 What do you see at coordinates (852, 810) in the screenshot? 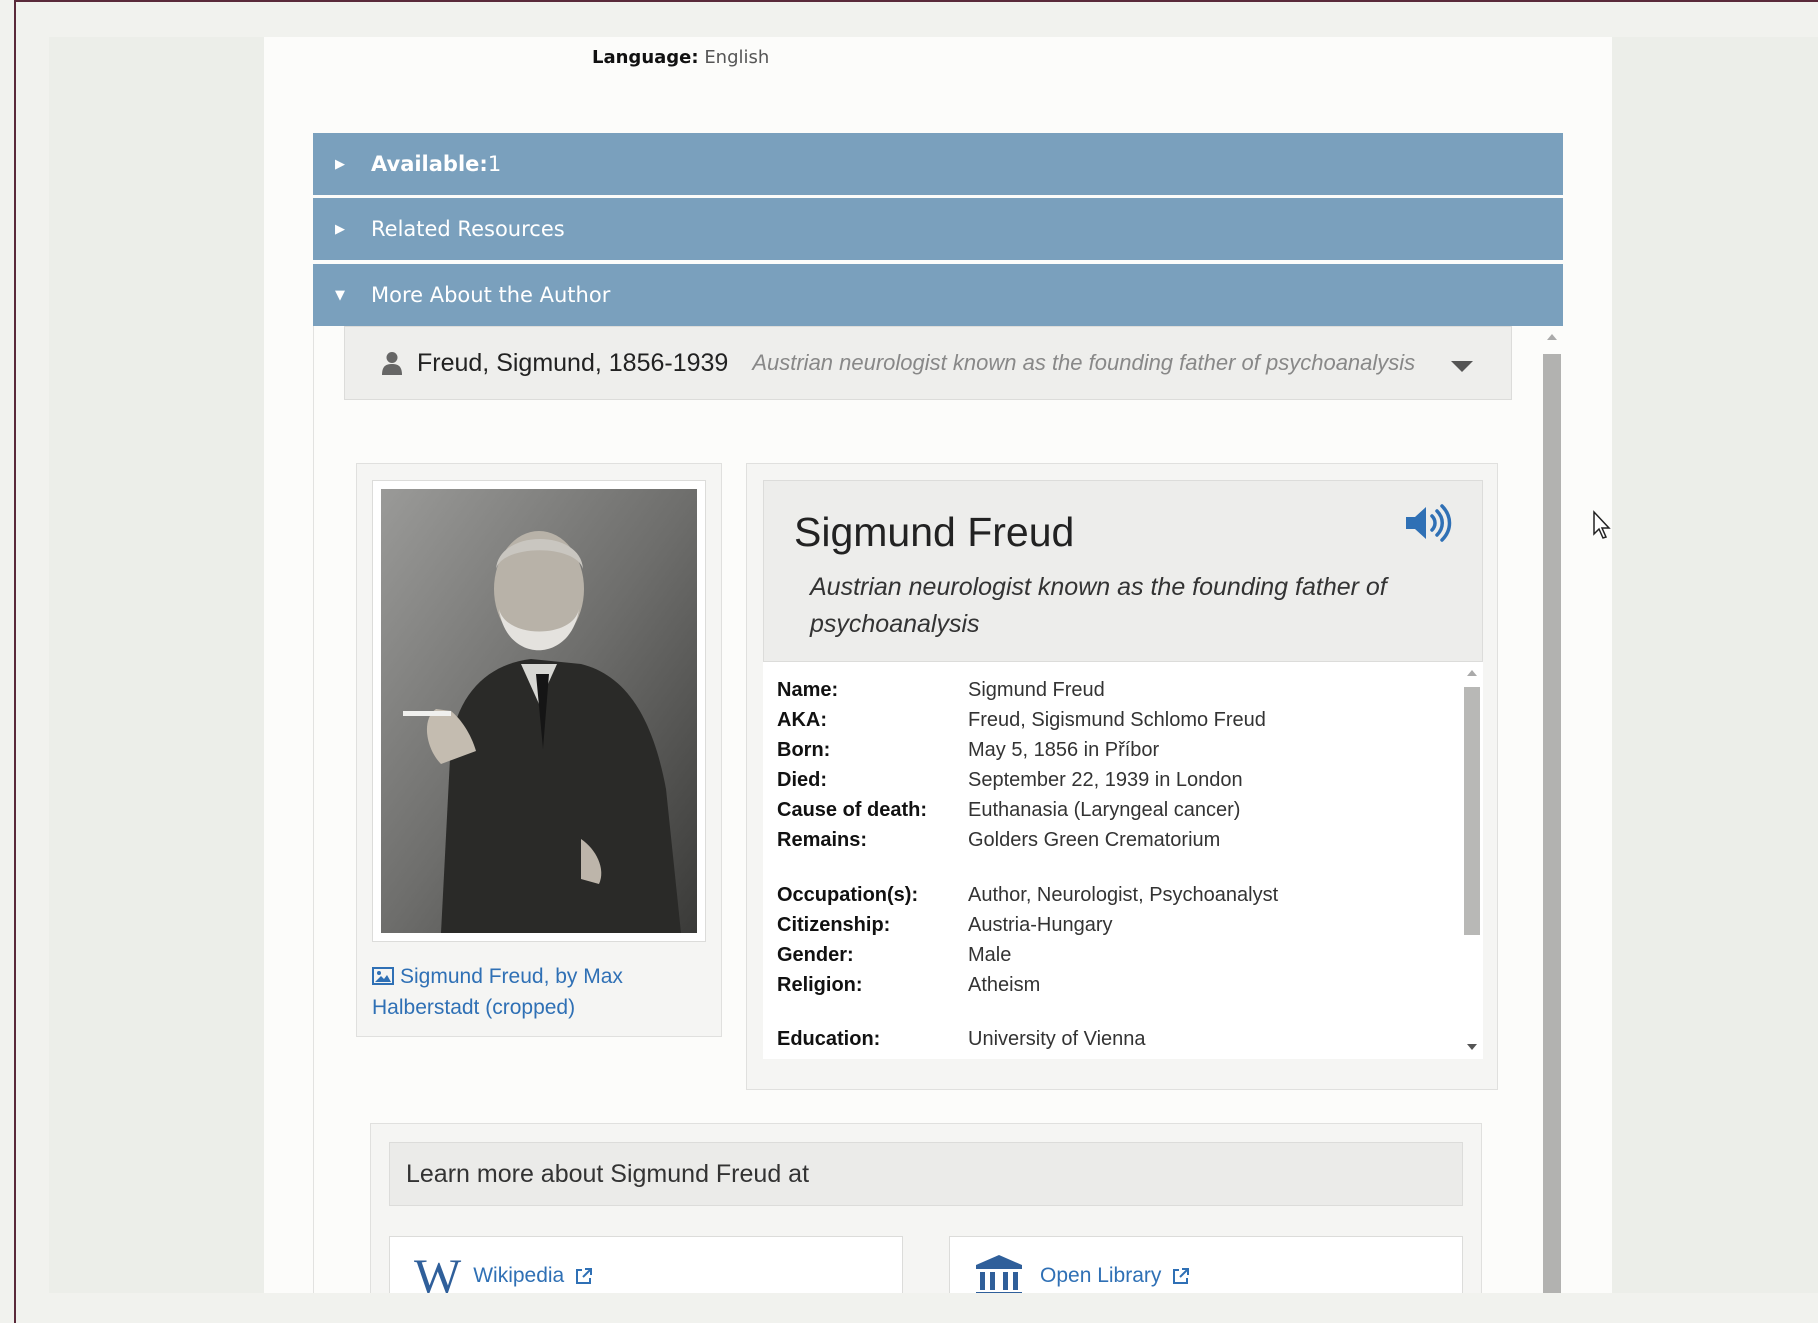
I see `fact-label: Cause of death:` at bounding box center [852, 810].